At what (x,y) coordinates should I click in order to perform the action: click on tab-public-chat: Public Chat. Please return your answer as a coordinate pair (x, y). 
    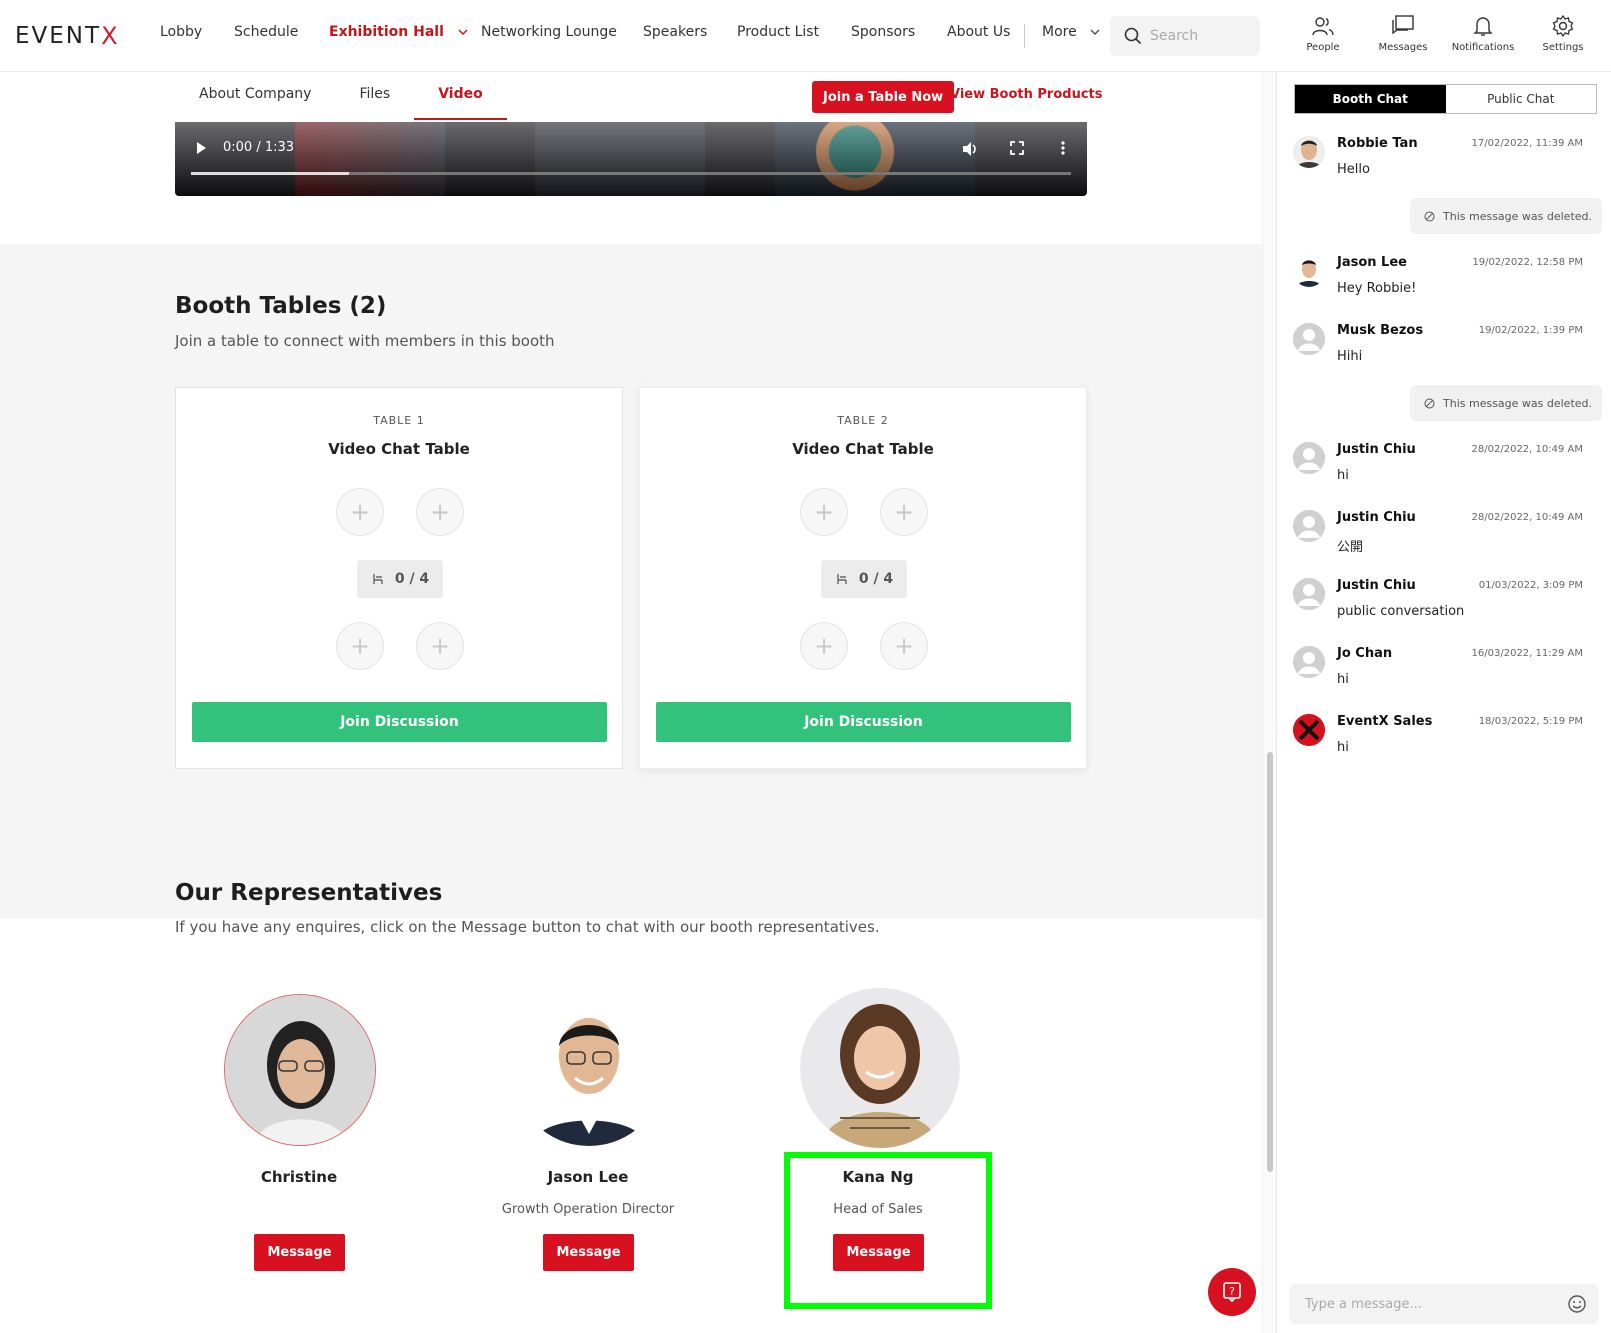
    Looking at the image, I should click on (1521, 99).